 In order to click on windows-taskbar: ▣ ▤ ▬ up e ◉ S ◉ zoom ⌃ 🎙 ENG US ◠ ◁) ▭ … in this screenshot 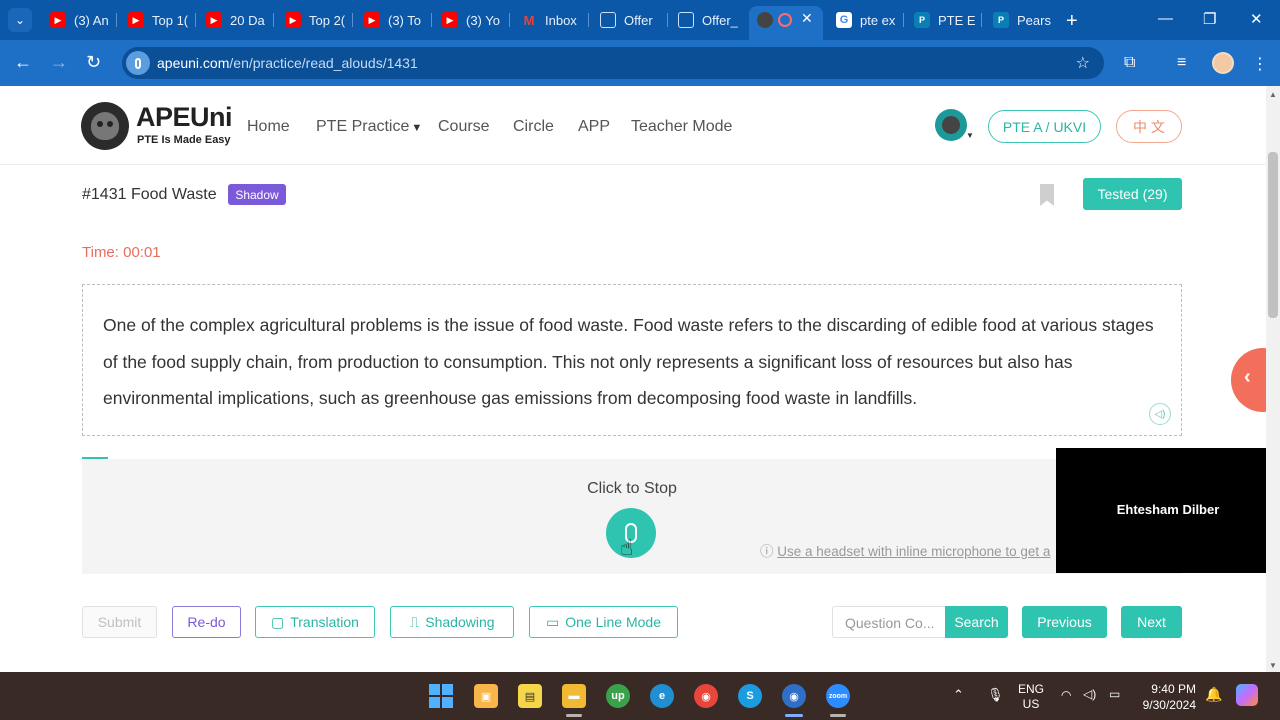, I will do `click(640, 696)`.